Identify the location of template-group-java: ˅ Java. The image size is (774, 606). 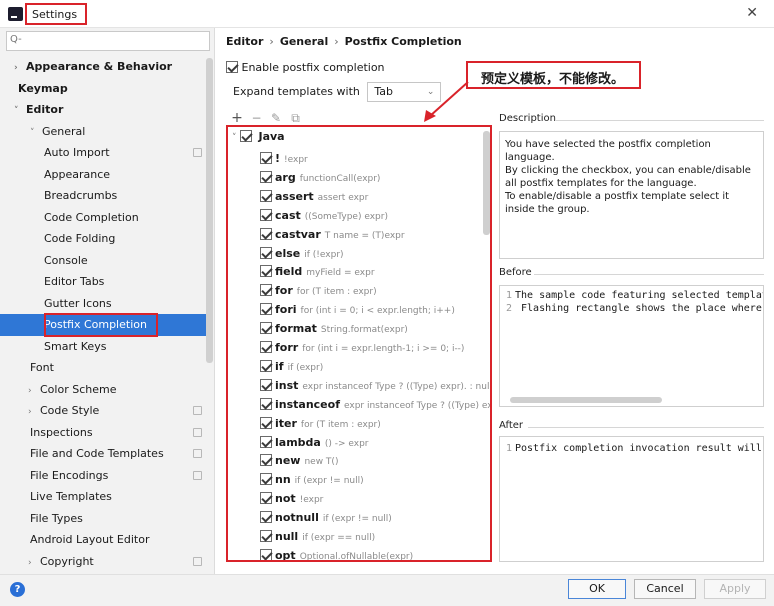
(258, 137).